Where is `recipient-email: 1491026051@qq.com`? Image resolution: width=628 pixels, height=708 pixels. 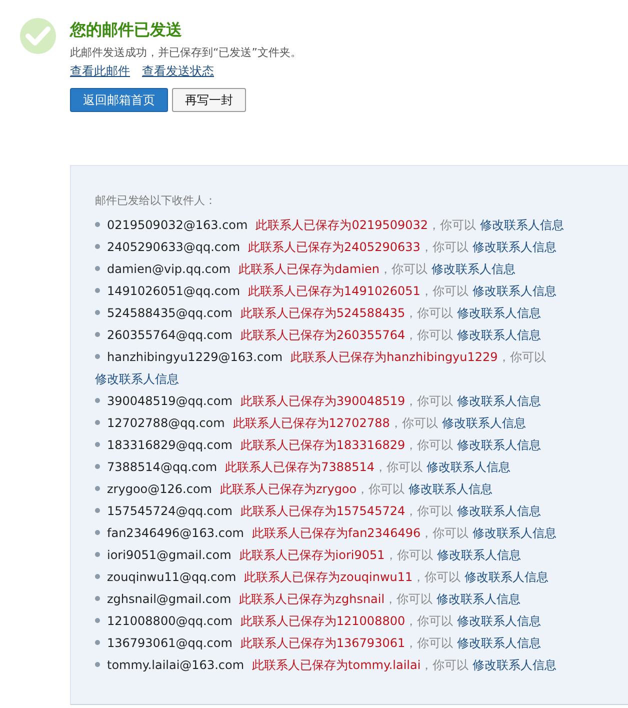 recipient-email: 1491026051@qq.com is located at coordinates (173, 291).